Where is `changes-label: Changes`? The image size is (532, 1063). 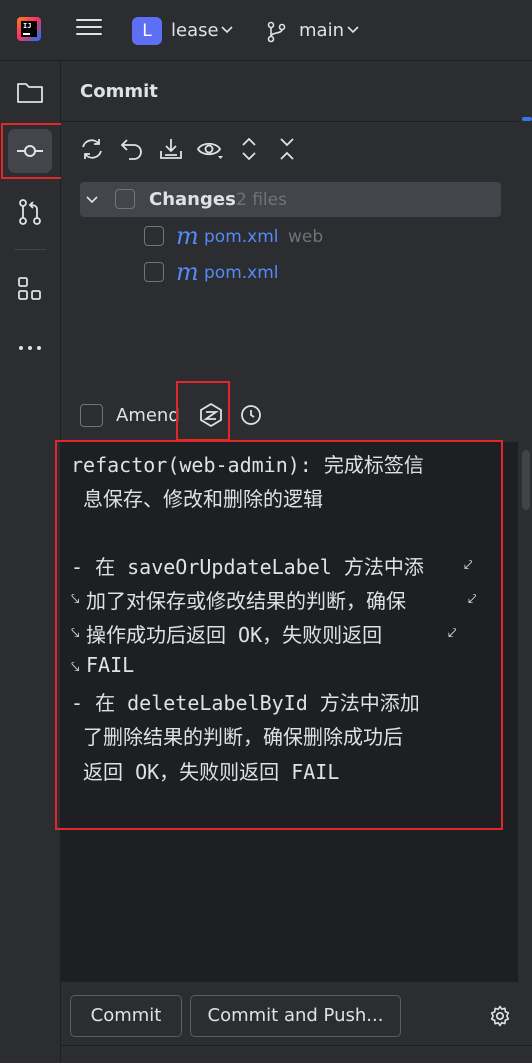
changes-label: Changes is located at coordinates (192, 199).